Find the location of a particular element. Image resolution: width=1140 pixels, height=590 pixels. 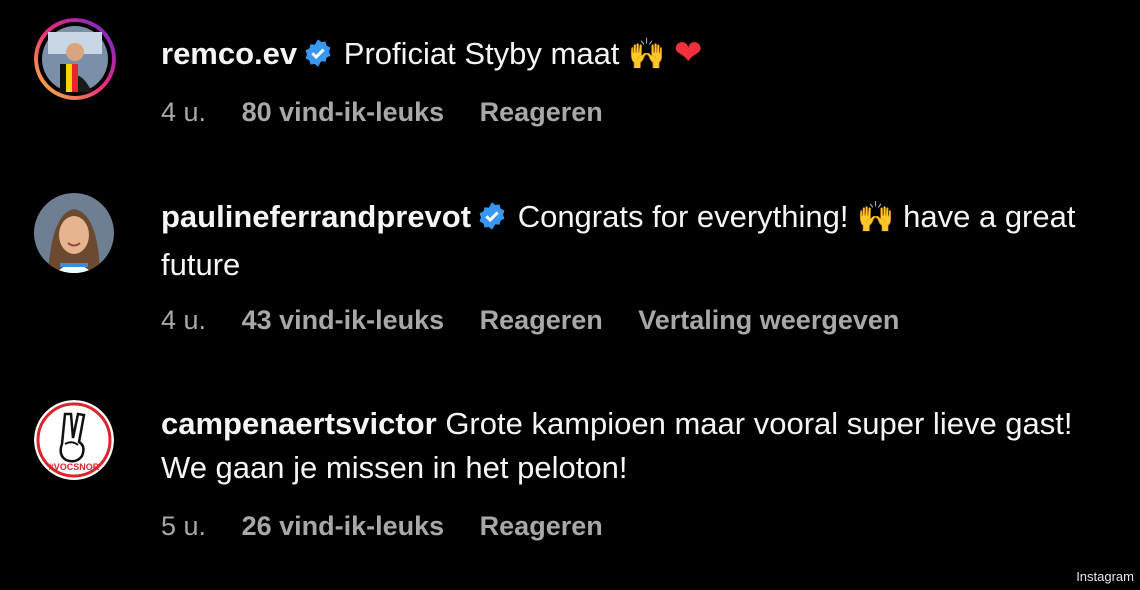

likes-count-link: 80 vind-ik-leuks is located at coordinates (343, 112).